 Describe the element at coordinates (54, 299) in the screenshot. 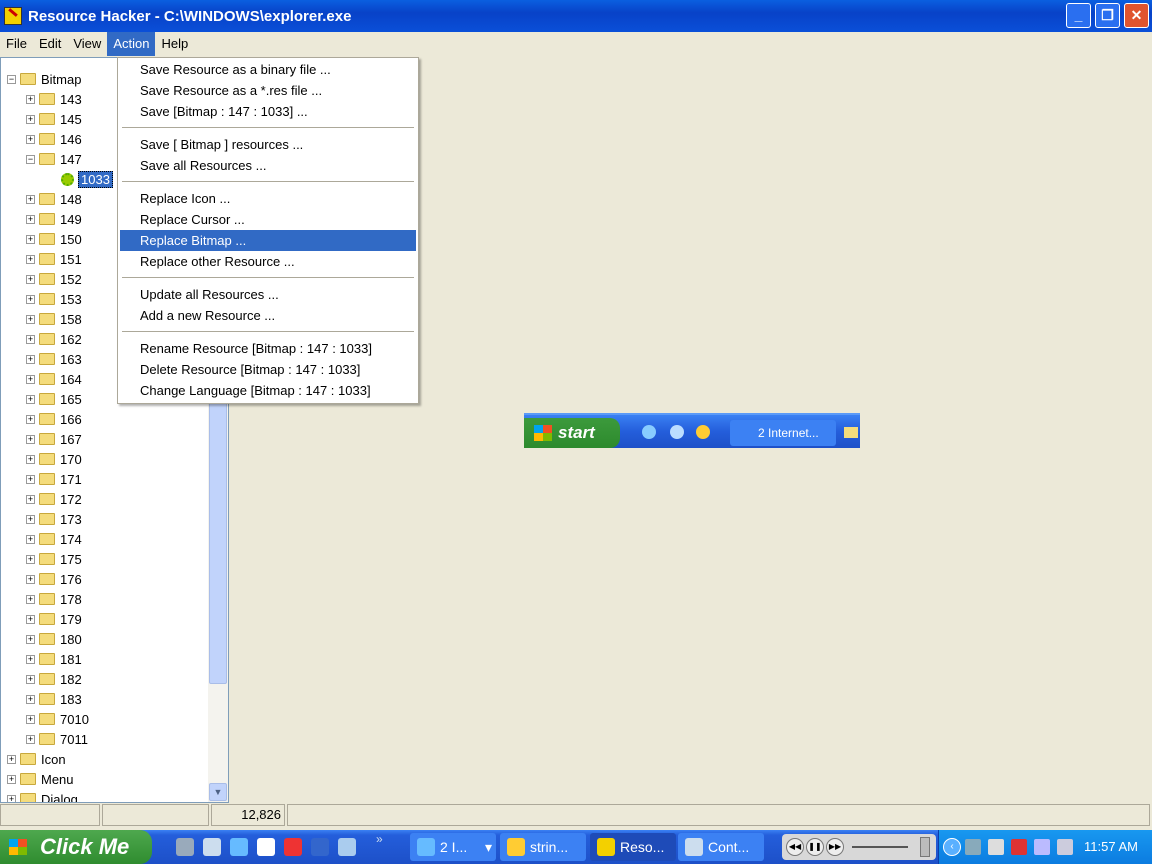

I see `tree-node: +153` at that location.